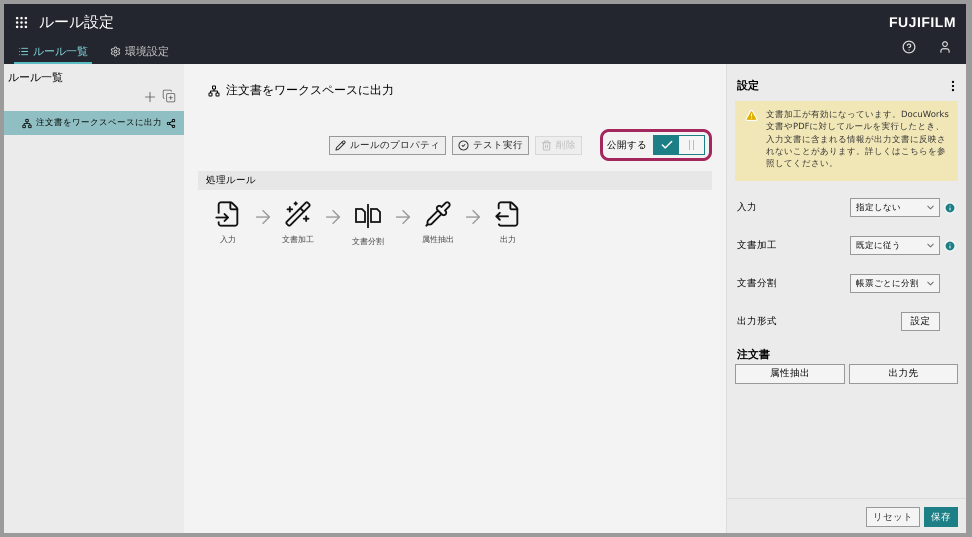 The width and height of the screenshot is (972, 537). Describe the element at coordinates (920, 322) in the screenshot. I see `settings-button: 設定` at that location.